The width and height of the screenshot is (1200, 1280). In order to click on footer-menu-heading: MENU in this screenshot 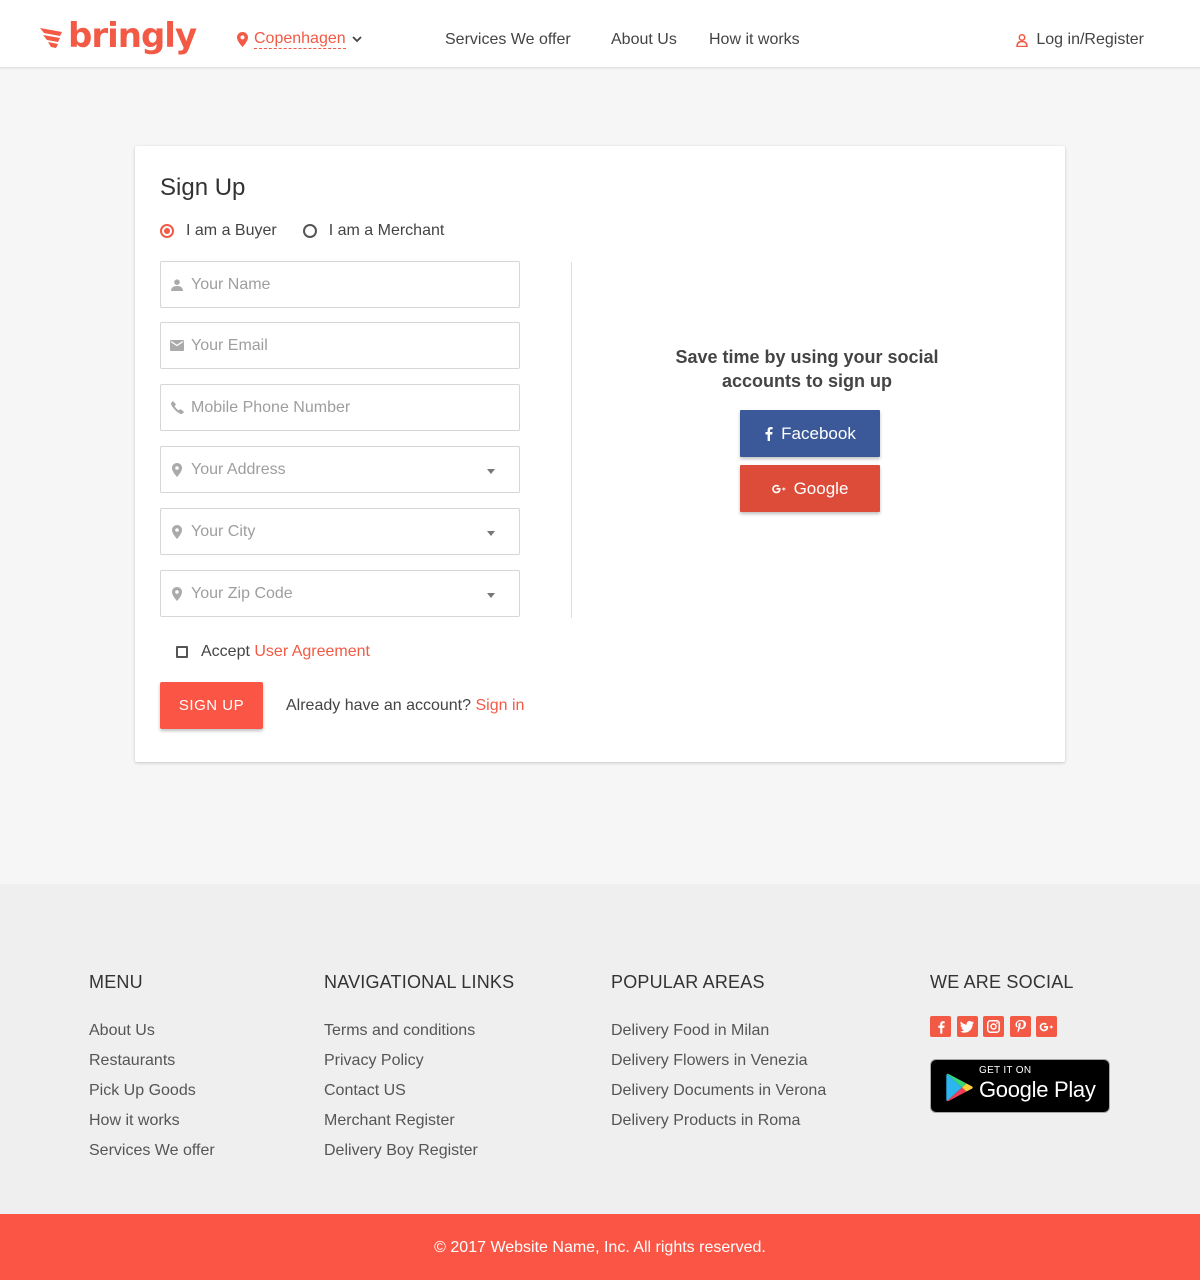, I will do `click(116, 982)`.